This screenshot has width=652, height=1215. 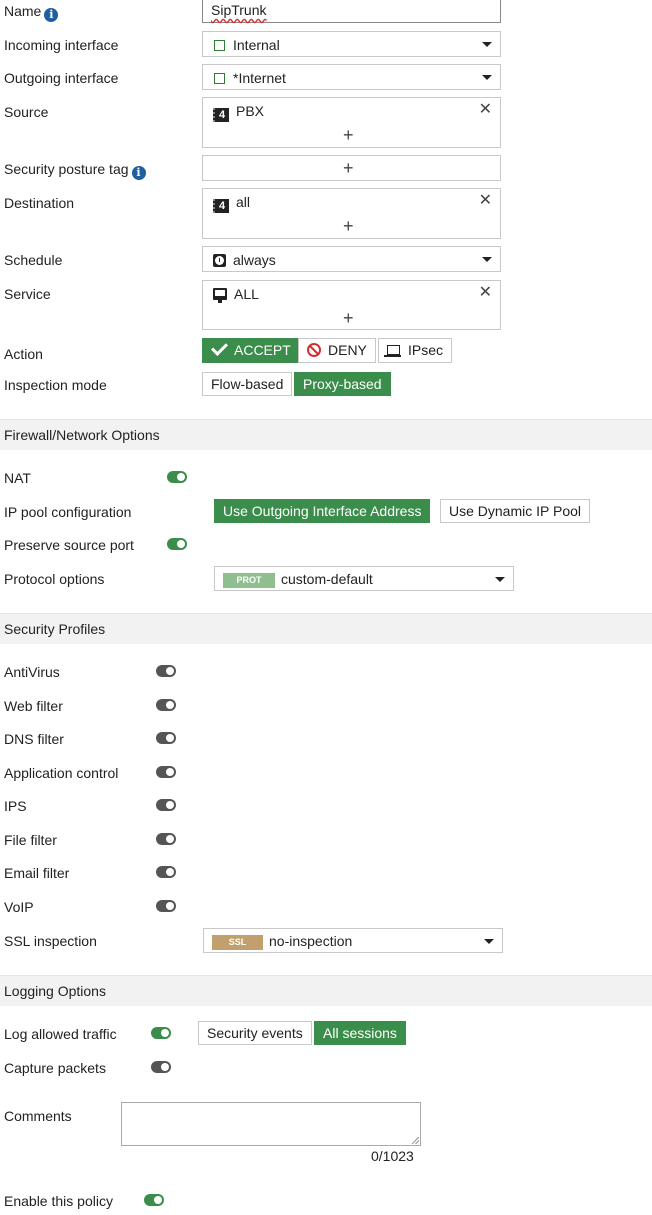 I want to click on capture-packets-label: Capture packets, so click(x=55, y=1068).